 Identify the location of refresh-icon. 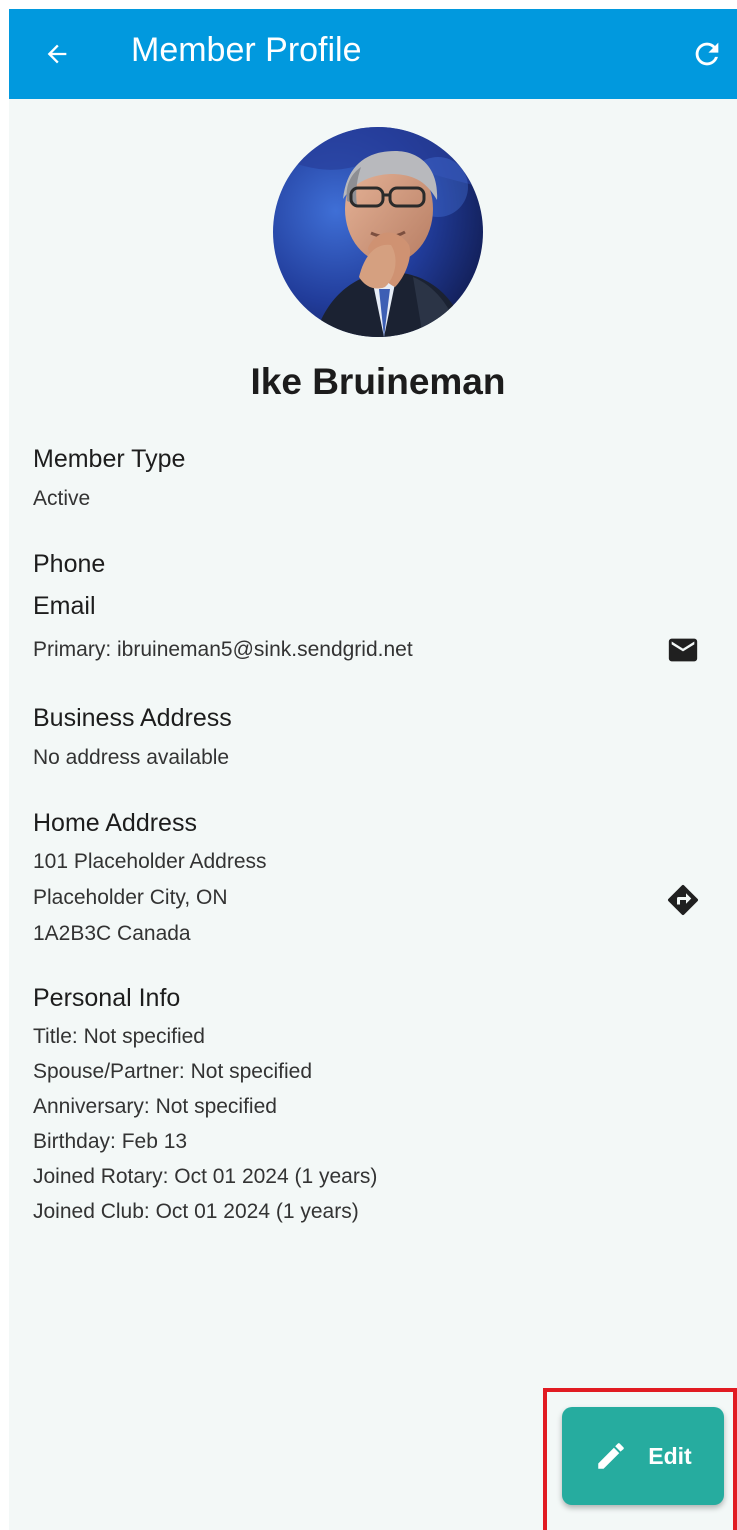
(707, 54).